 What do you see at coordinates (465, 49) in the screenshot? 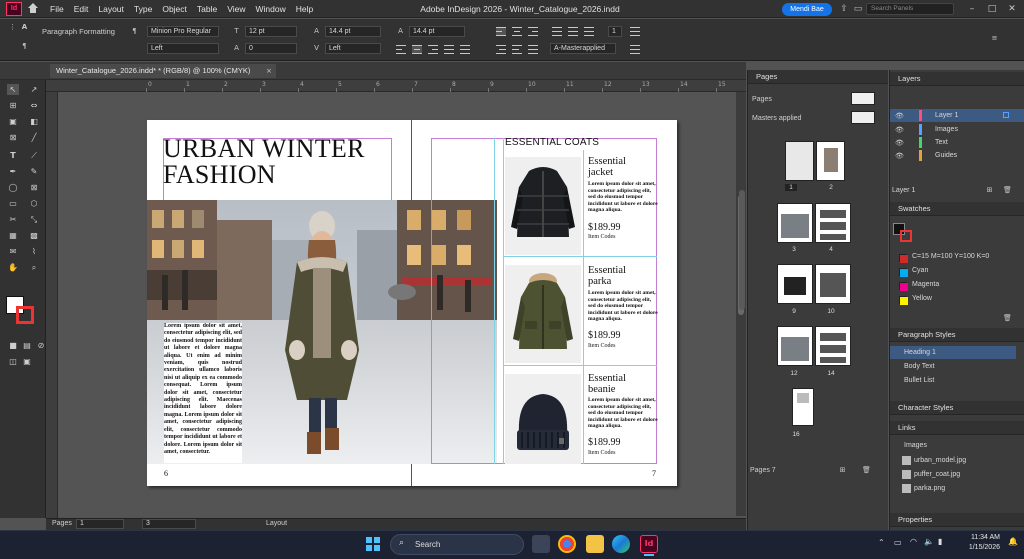
I see `justify-all-icon` at bounding box center [465, 49].